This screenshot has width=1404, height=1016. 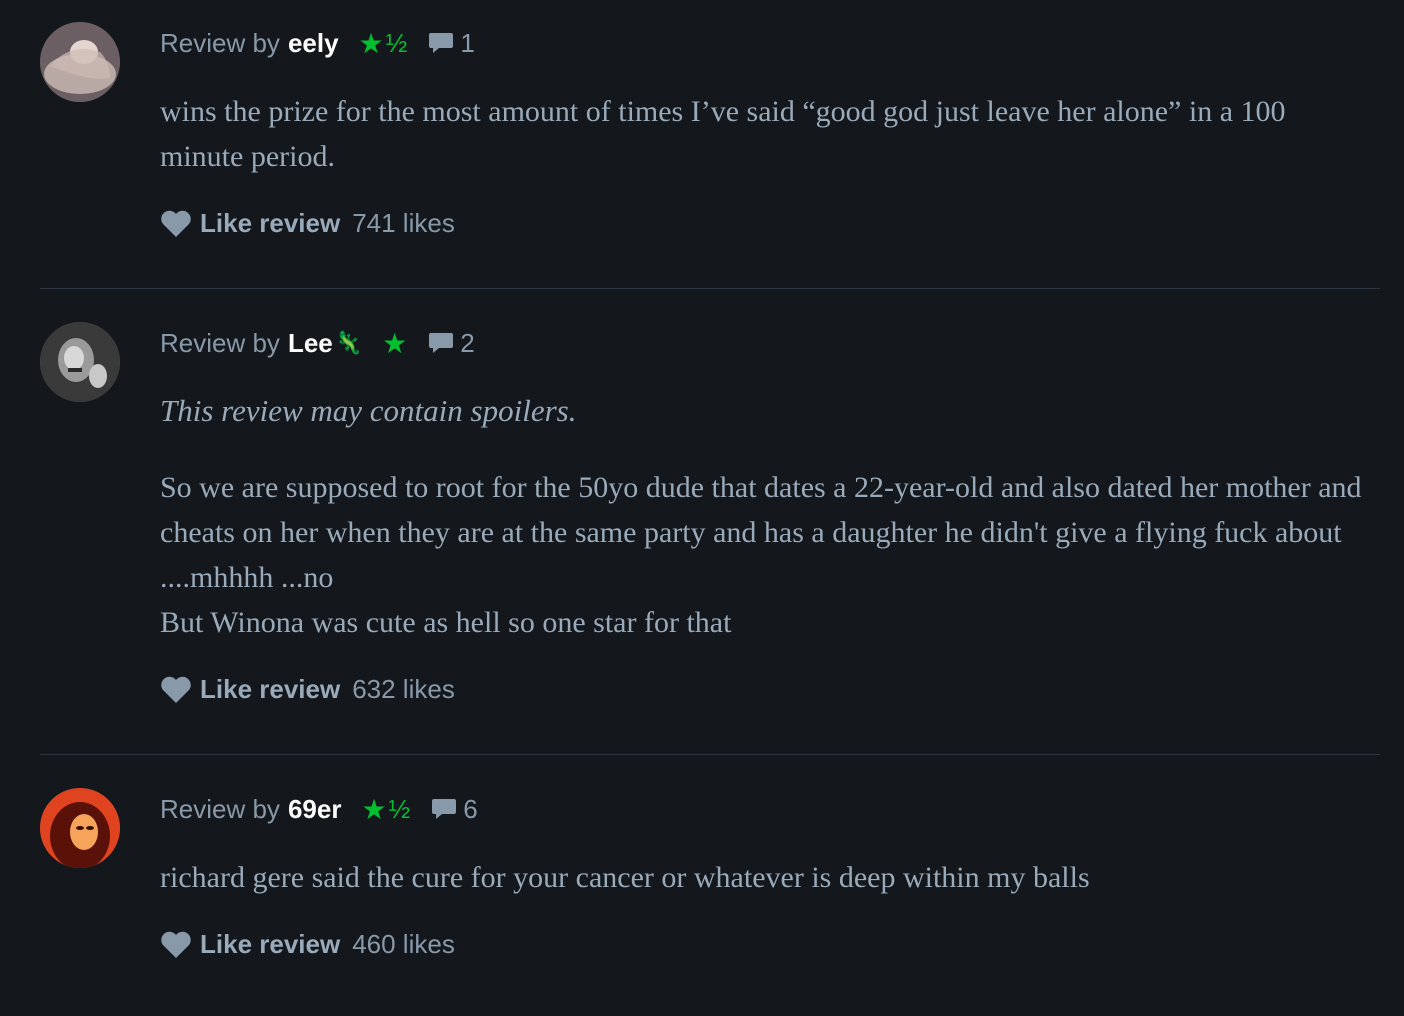 I want to click on comment-count: 6, so click(x=470, y=808).